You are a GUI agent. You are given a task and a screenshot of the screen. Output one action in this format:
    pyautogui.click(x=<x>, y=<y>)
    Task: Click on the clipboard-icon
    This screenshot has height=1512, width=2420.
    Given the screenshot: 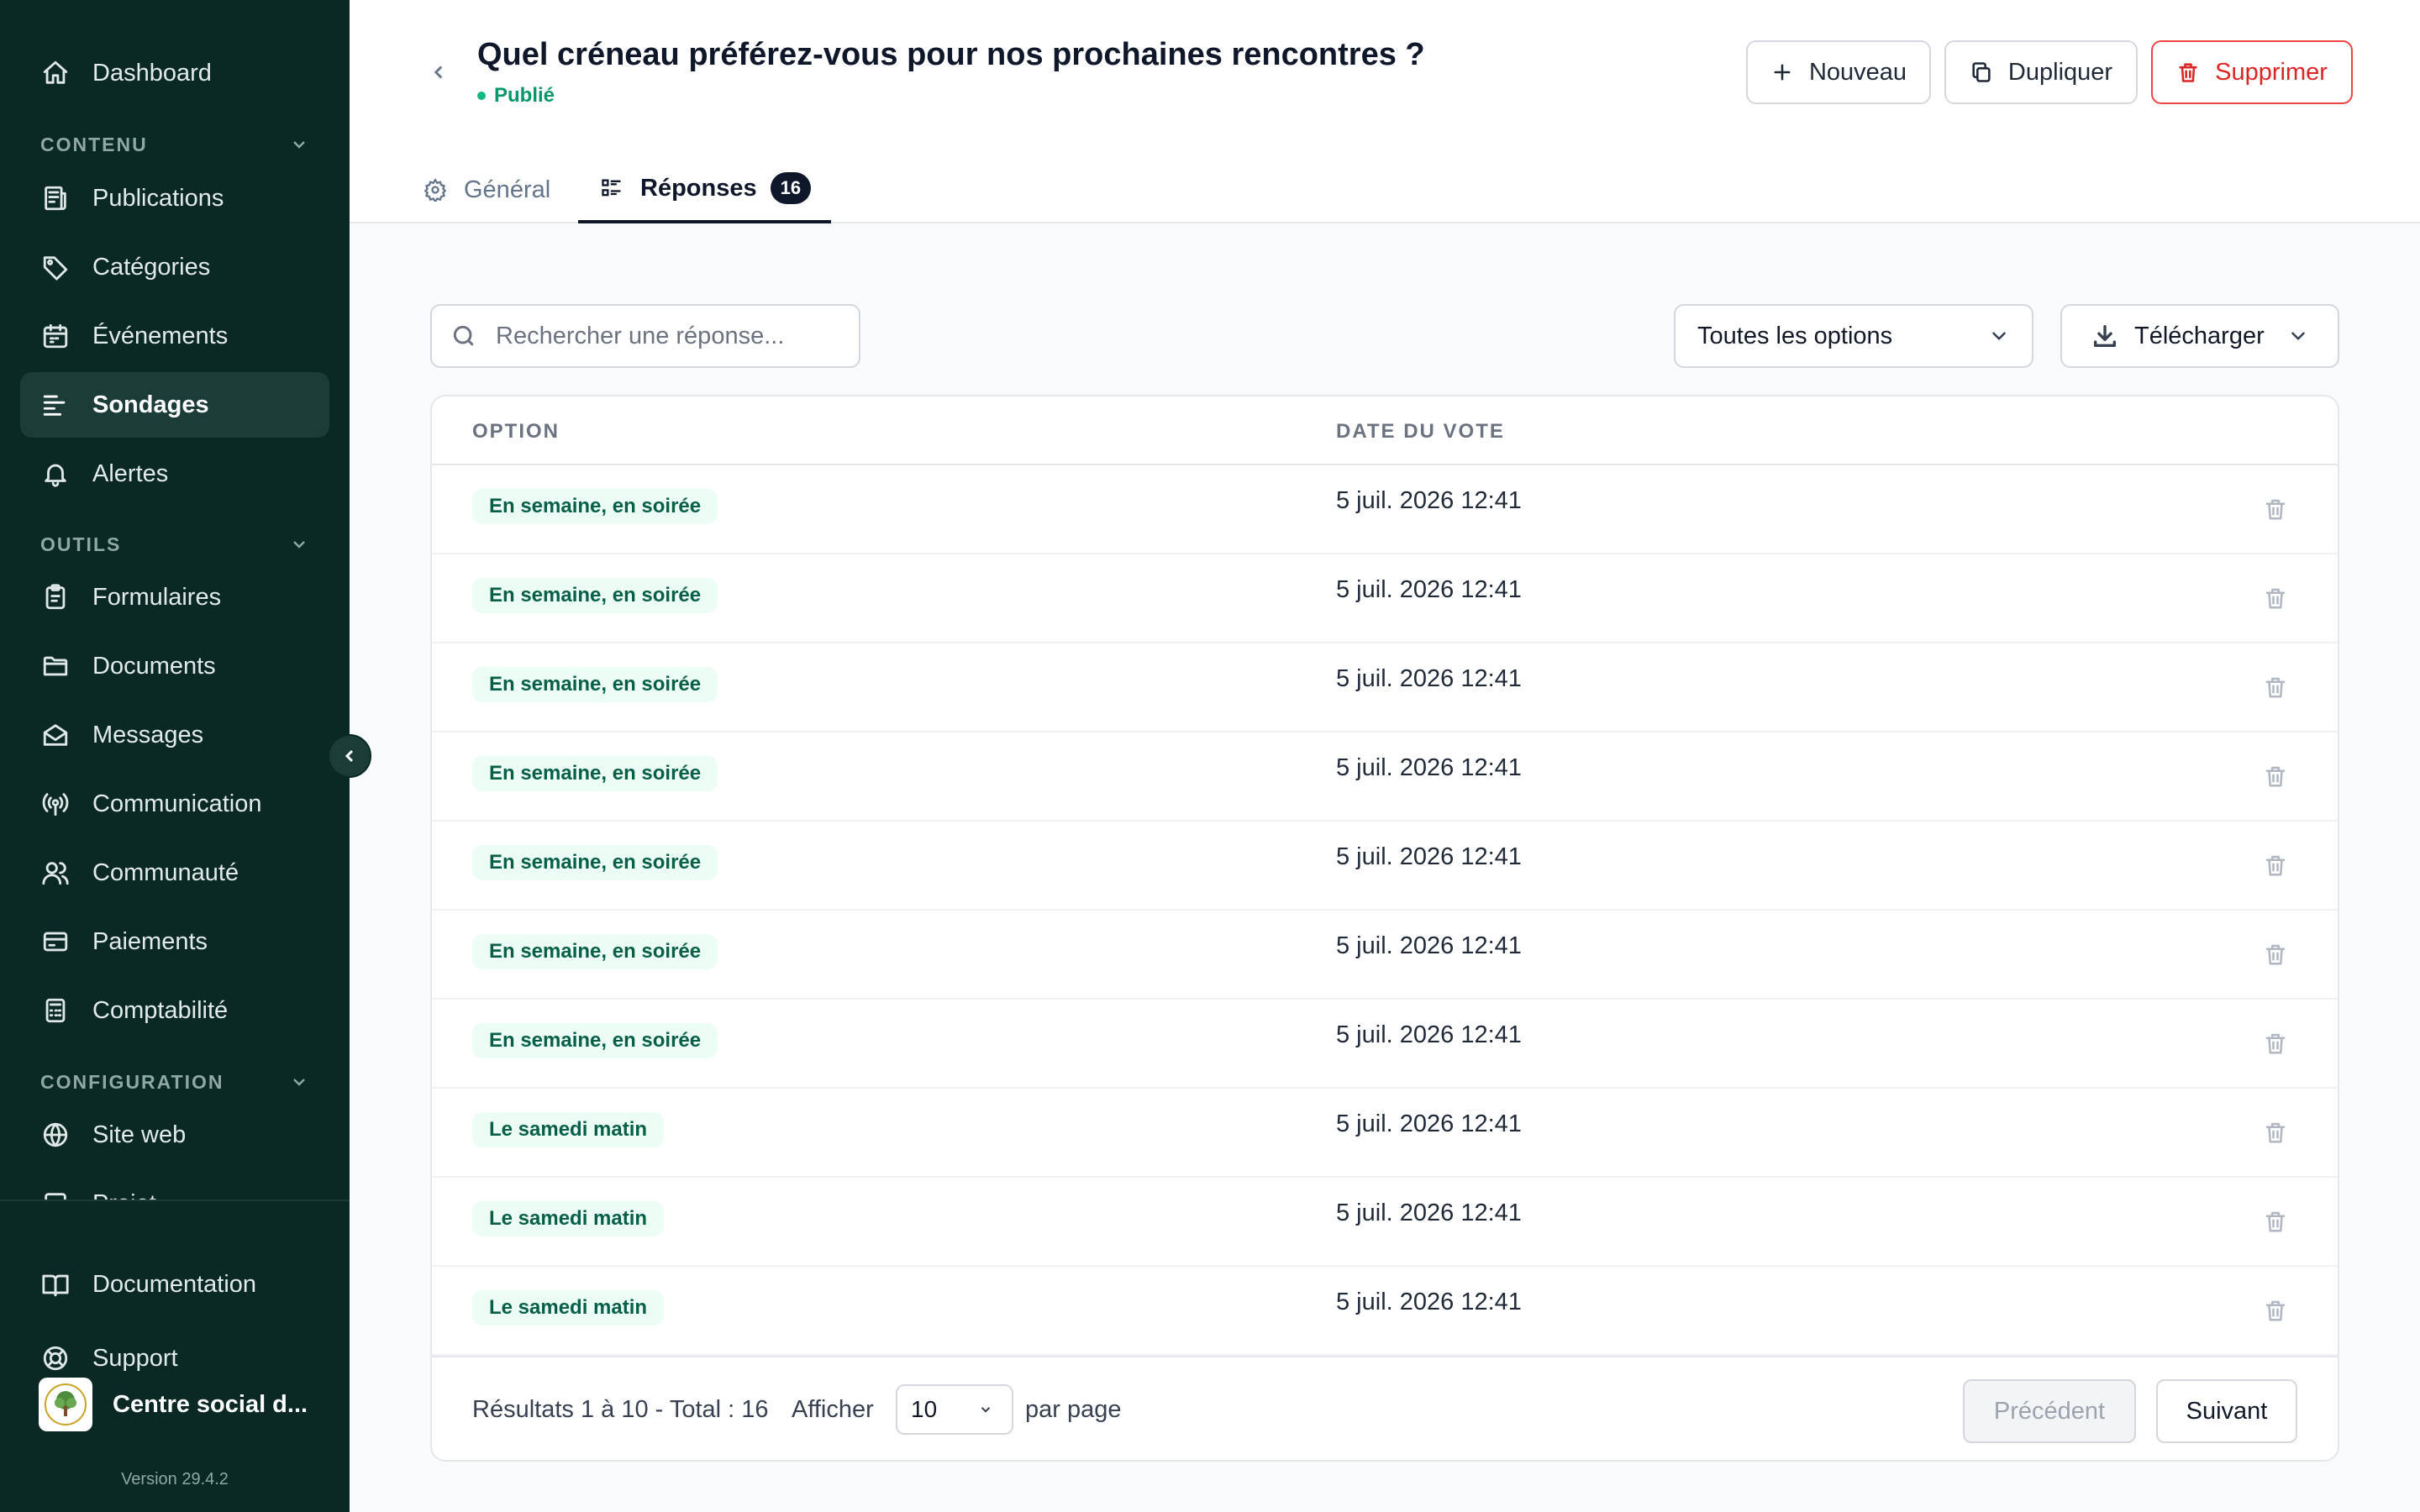 What is the action you would take?
    pyautogui.click(x=55, y=597)
    